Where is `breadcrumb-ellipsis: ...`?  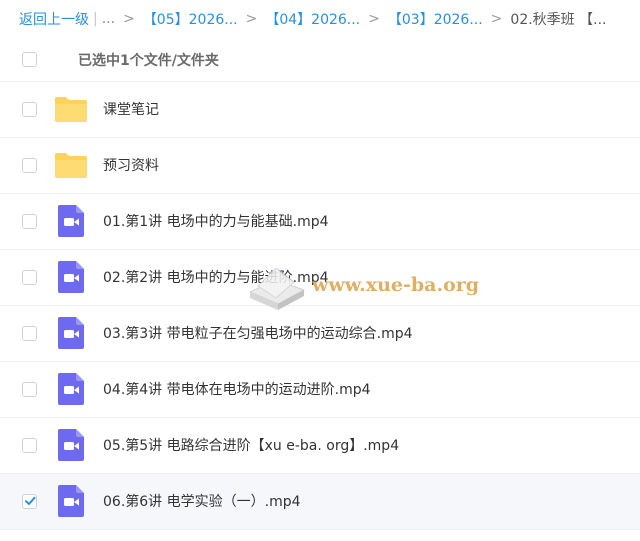
breadcrumb-ellipsis: ... is located at coordinates (108, 19).